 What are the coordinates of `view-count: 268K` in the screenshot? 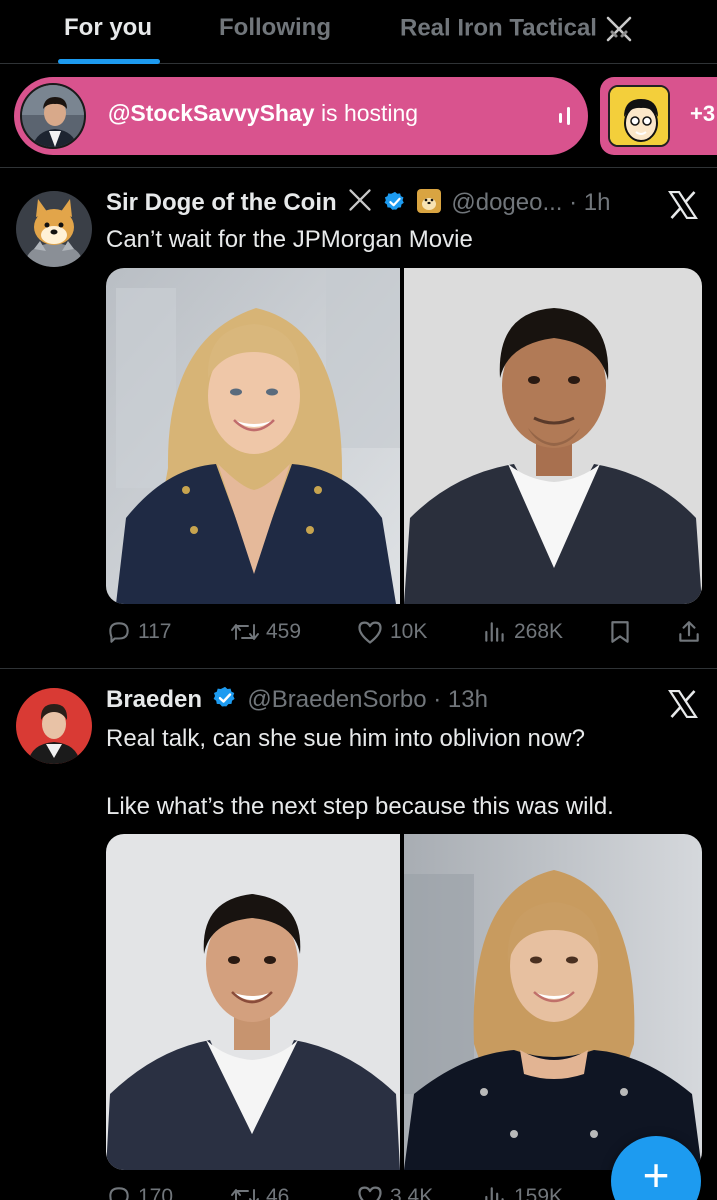 It's located at (539, 631).